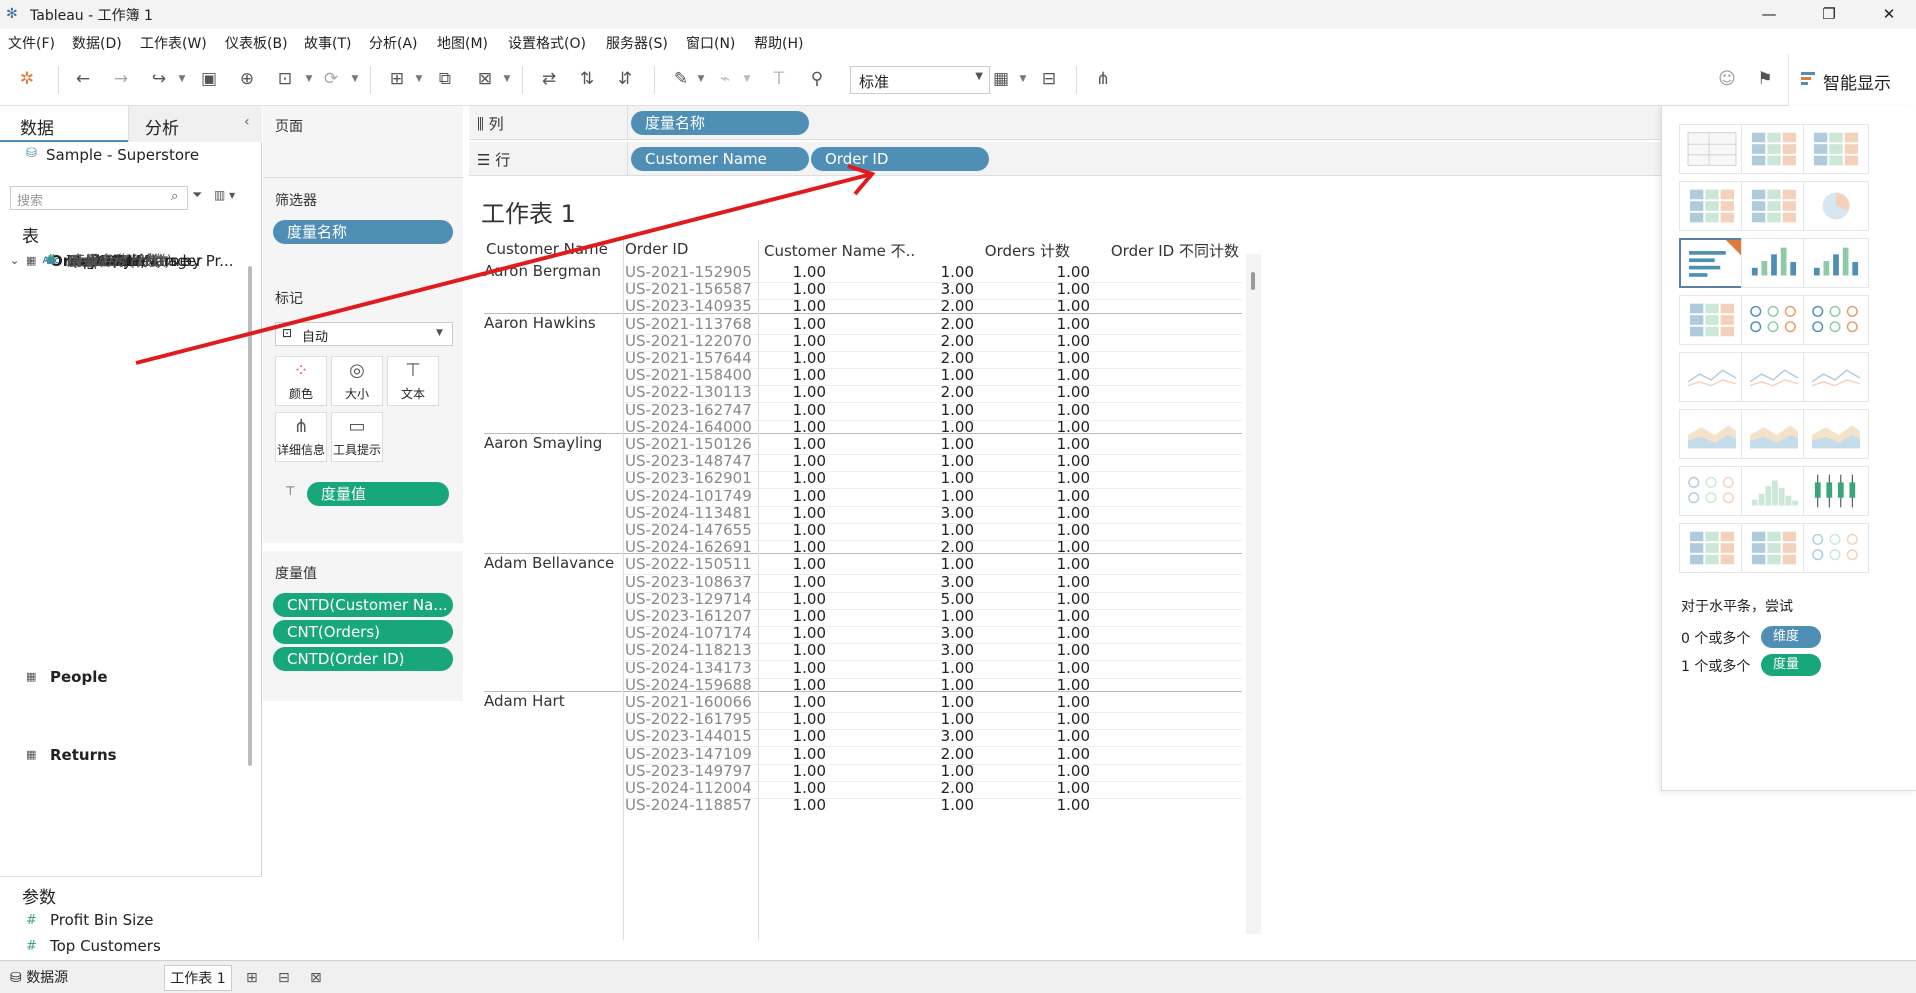  I want to click on datasource-tab: ⛁ 数据源, so click(39, 978).